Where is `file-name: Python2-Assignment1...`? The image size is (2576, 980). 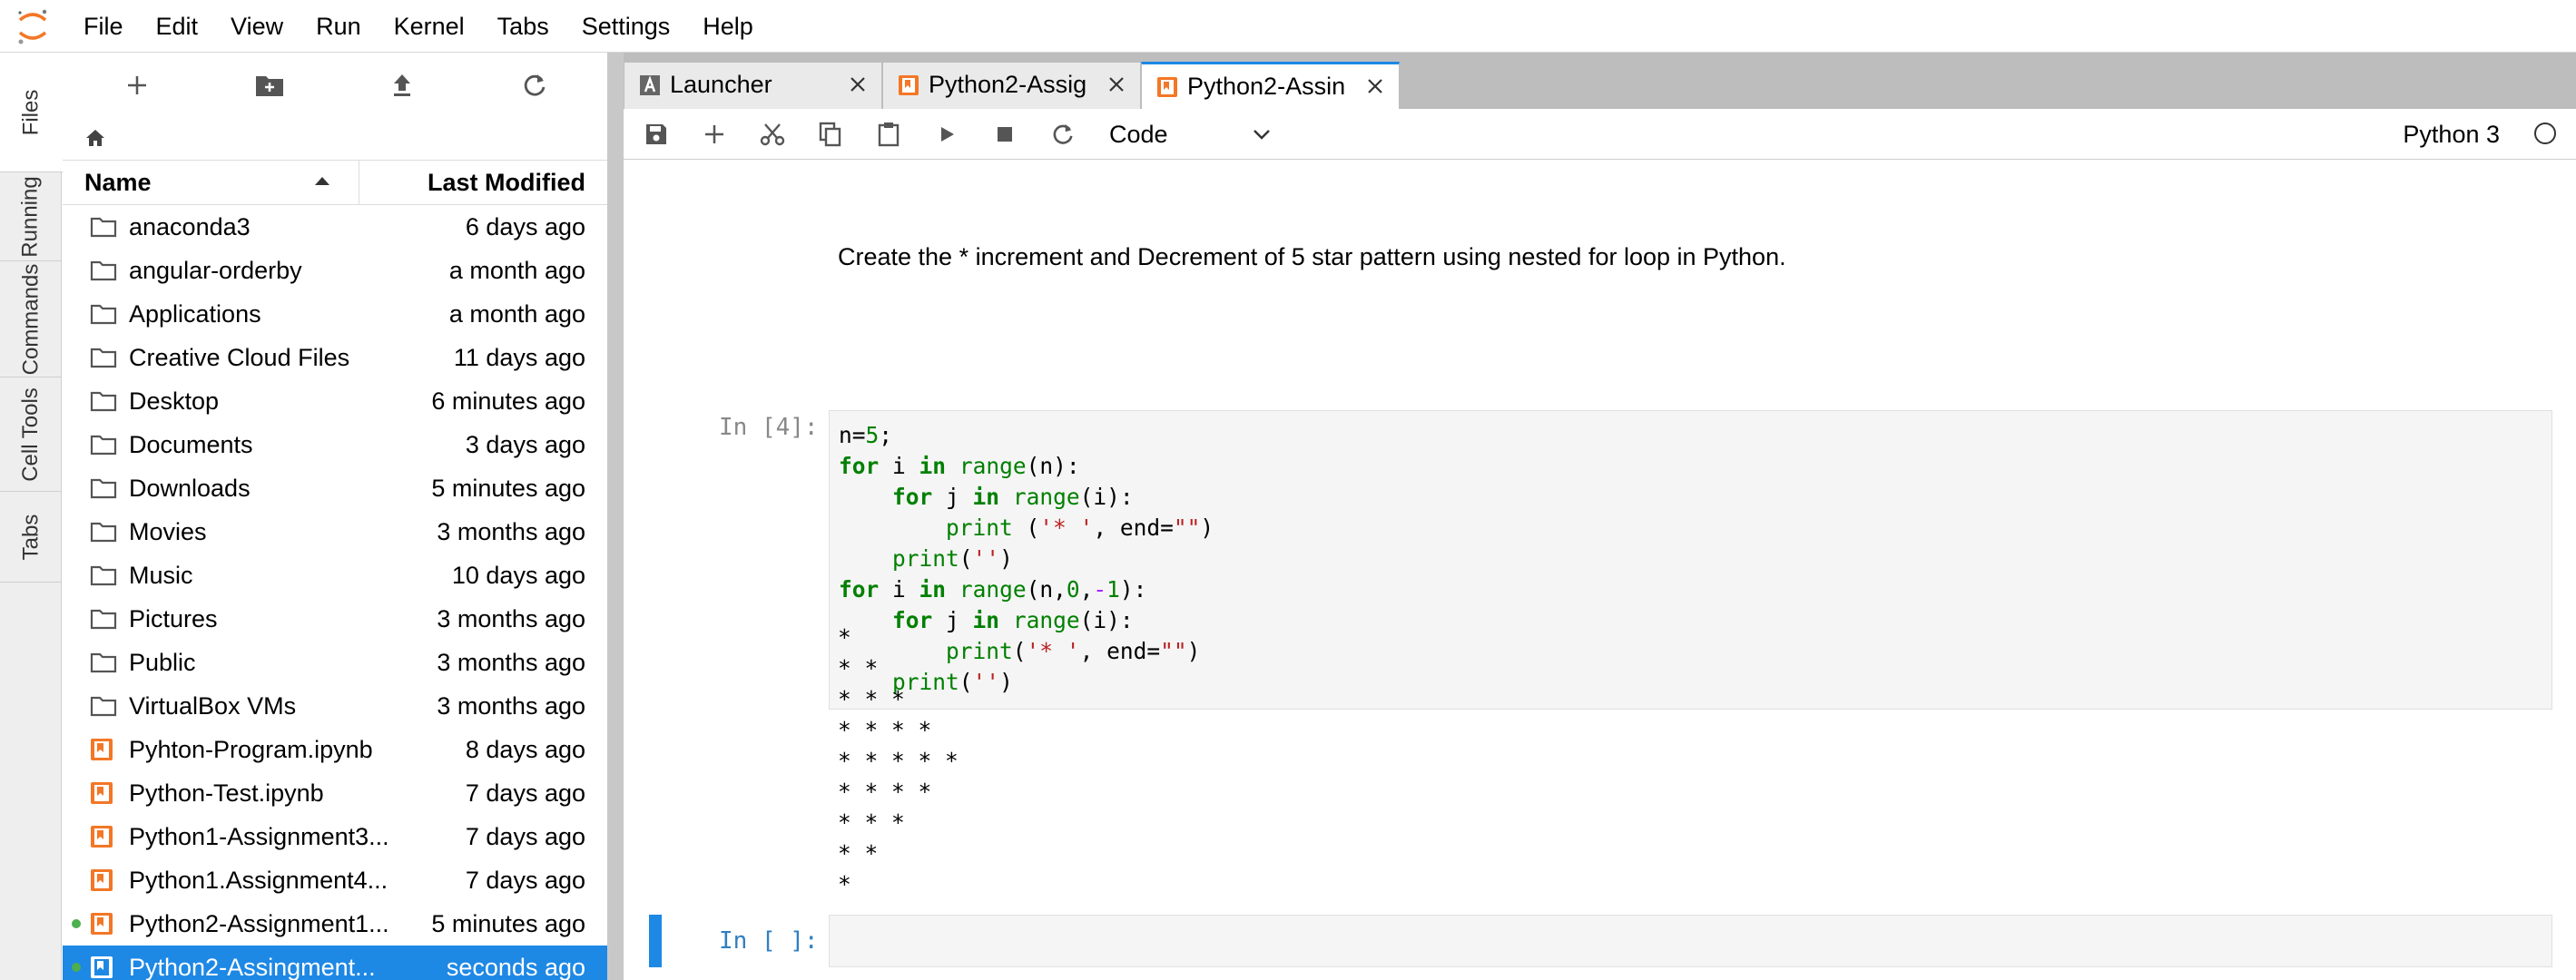 file-name: Python2-Assignment1... is located at coordinates (259, 923).